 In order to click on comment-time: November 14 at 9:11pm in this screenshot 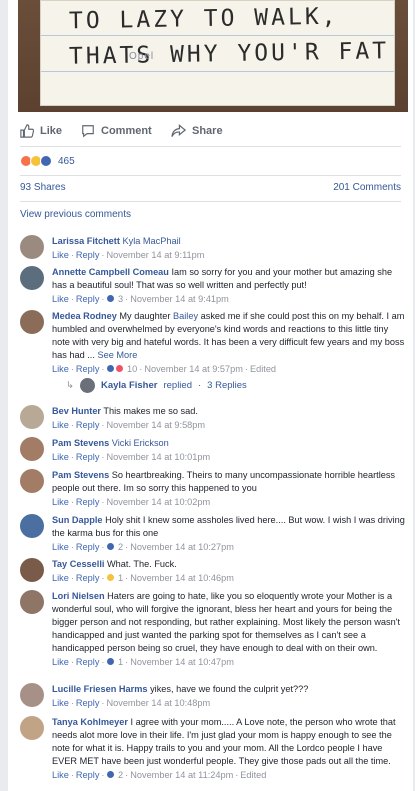, I will do `click(155, 255)`.